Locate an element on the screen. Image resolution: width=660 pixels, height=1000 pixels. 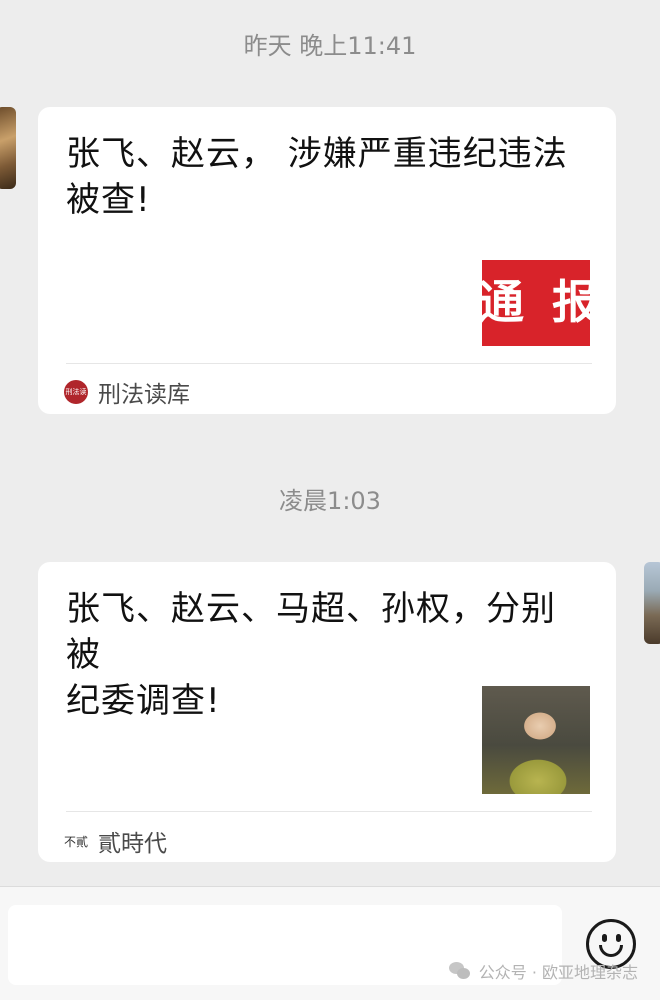
source-name: 貳時代 is located at coordinates (133, 844).